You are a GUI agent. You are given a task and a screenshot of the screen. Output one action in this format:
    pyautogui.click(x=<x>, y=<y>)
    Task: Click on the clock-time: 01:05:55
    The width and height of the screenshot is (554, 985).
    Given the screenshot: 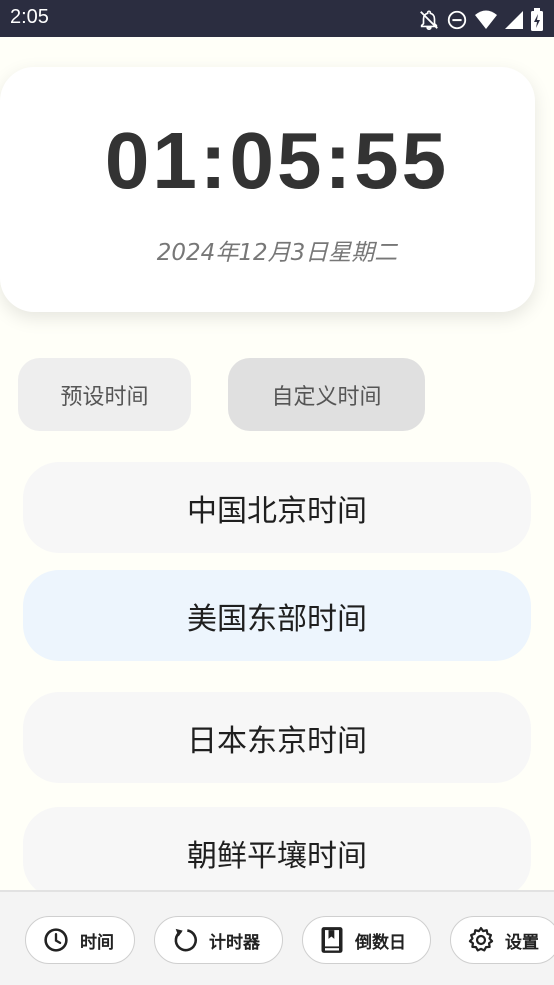 What is the action you would take?
    pyautogui.click(x=277, y=160)
    